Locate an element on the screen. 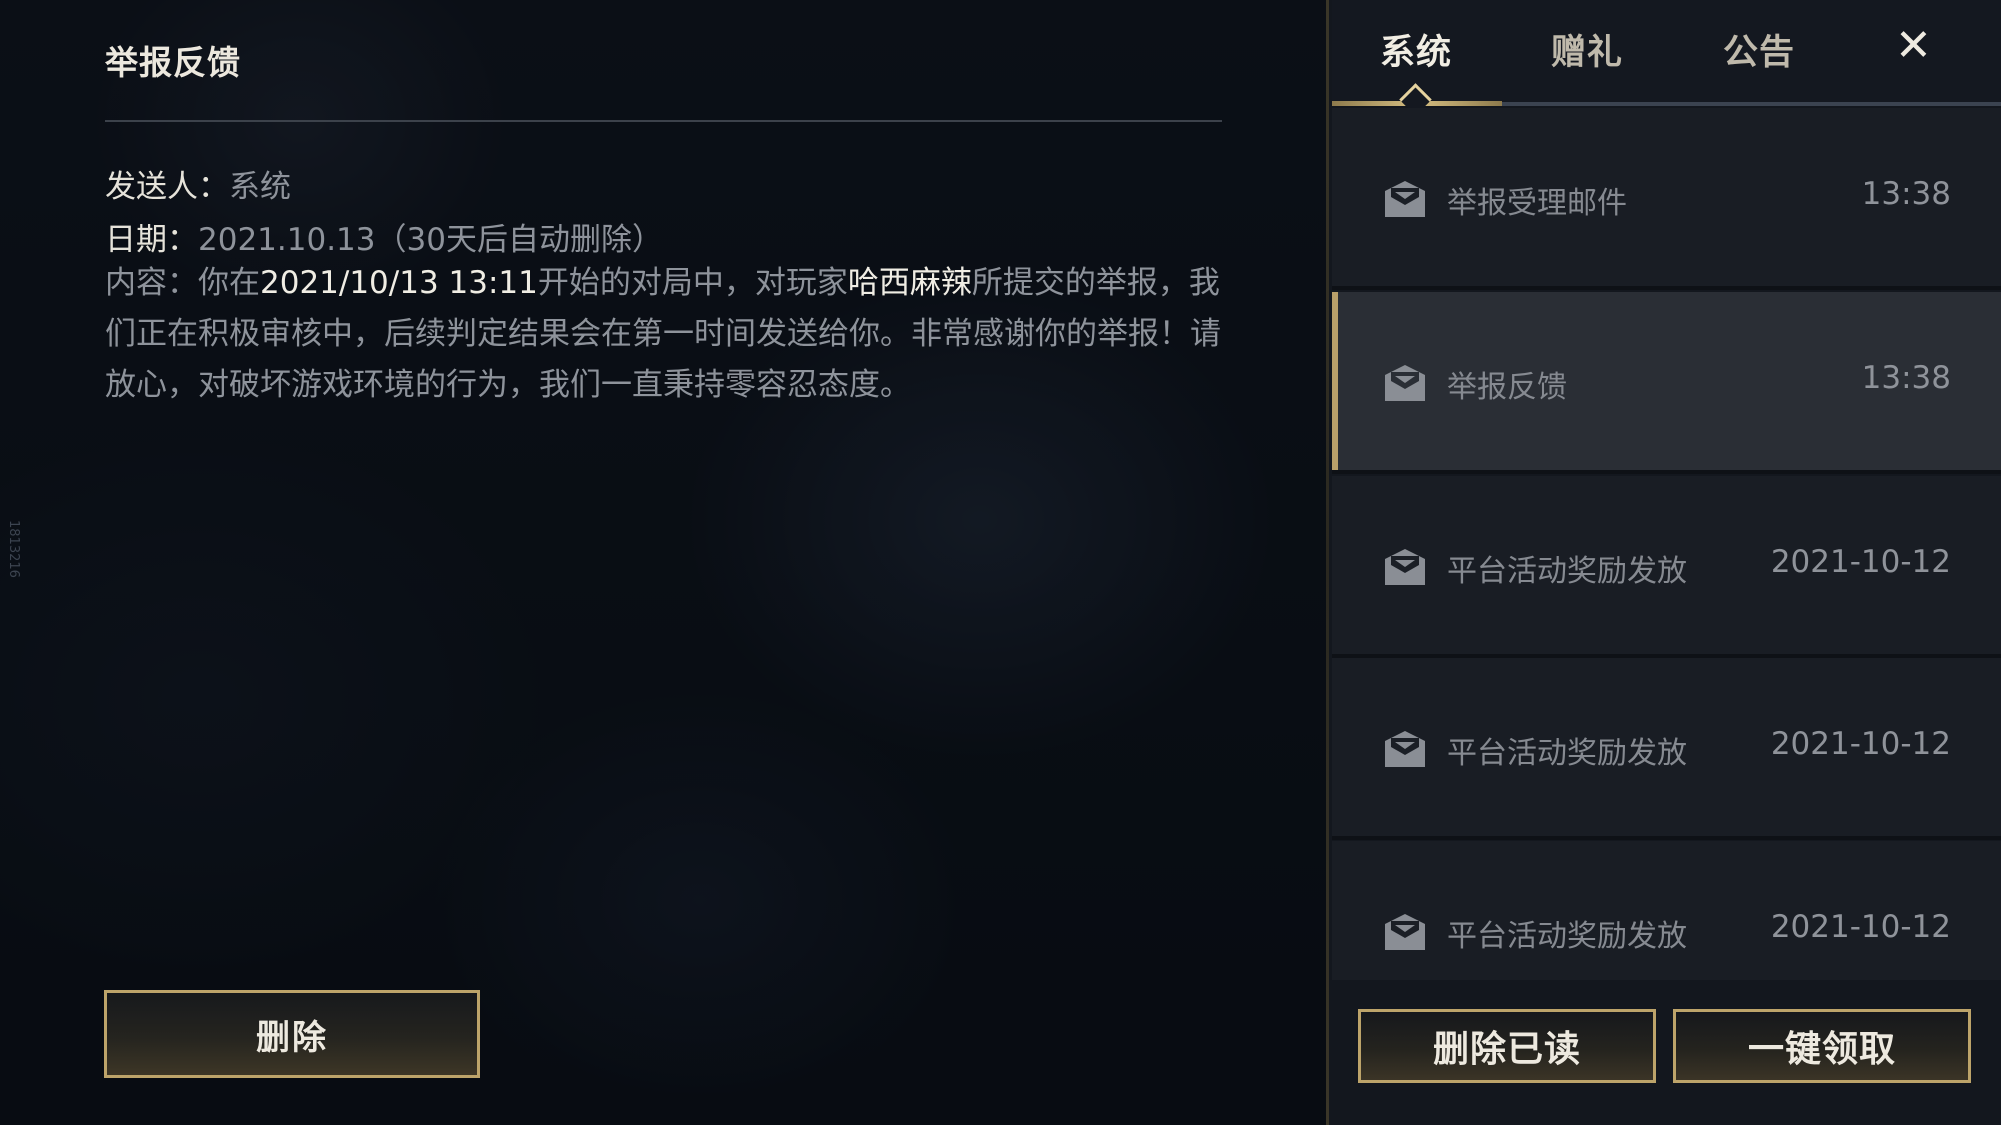 Image resolution: width=2001 pixels, height=1125 pixels. claim-all-button: 一键领取 is located at coordinates (1822, 1046).